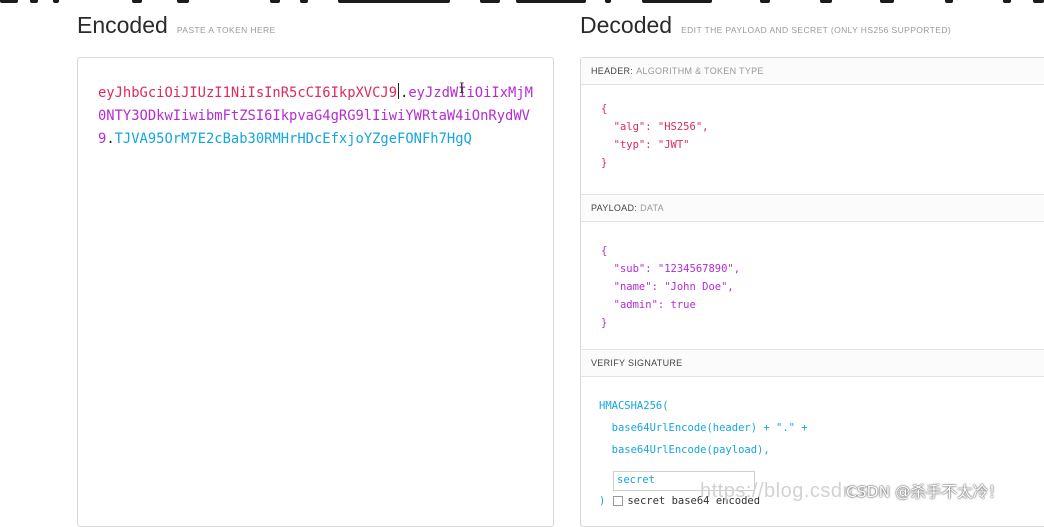 The height and width of the screenshot is (527, 1044). Describe the element at coordinates (812, 136) in the screenshot. I see `header-json-editor: { "alg": "HS256", "typ": "JWT" }` at that location.